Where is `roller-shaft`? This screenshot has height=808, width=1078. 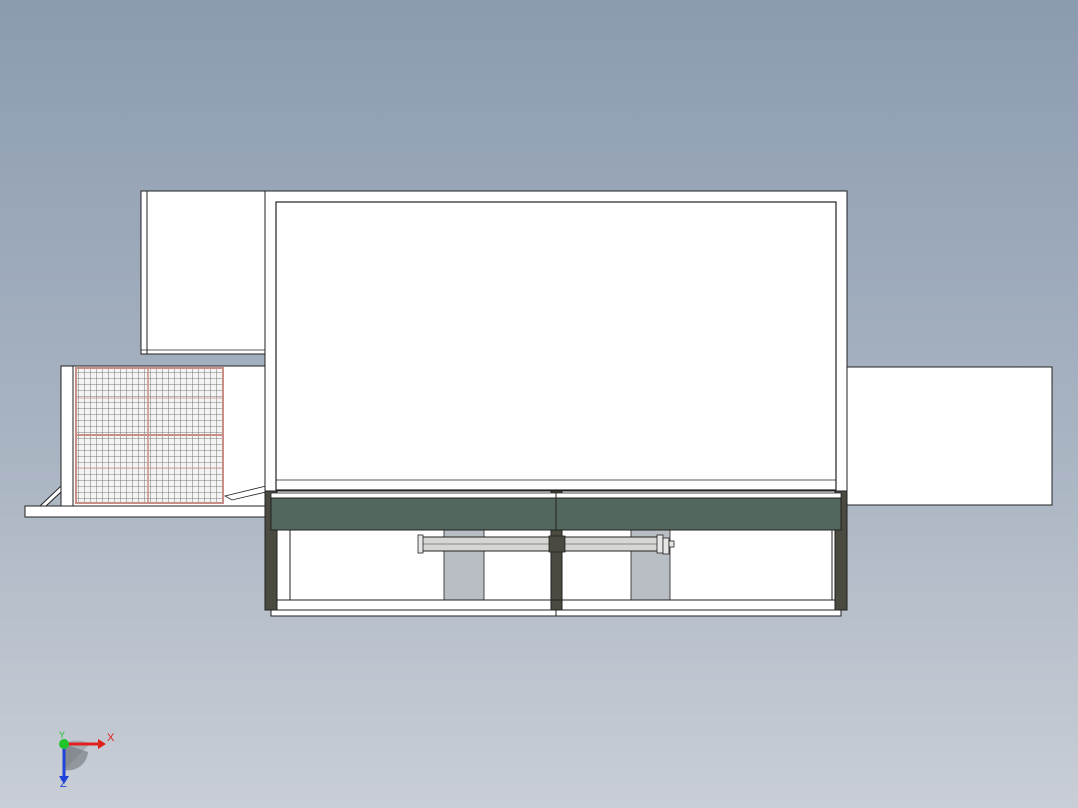 roller-shaft is located at coordinates (546, 544).